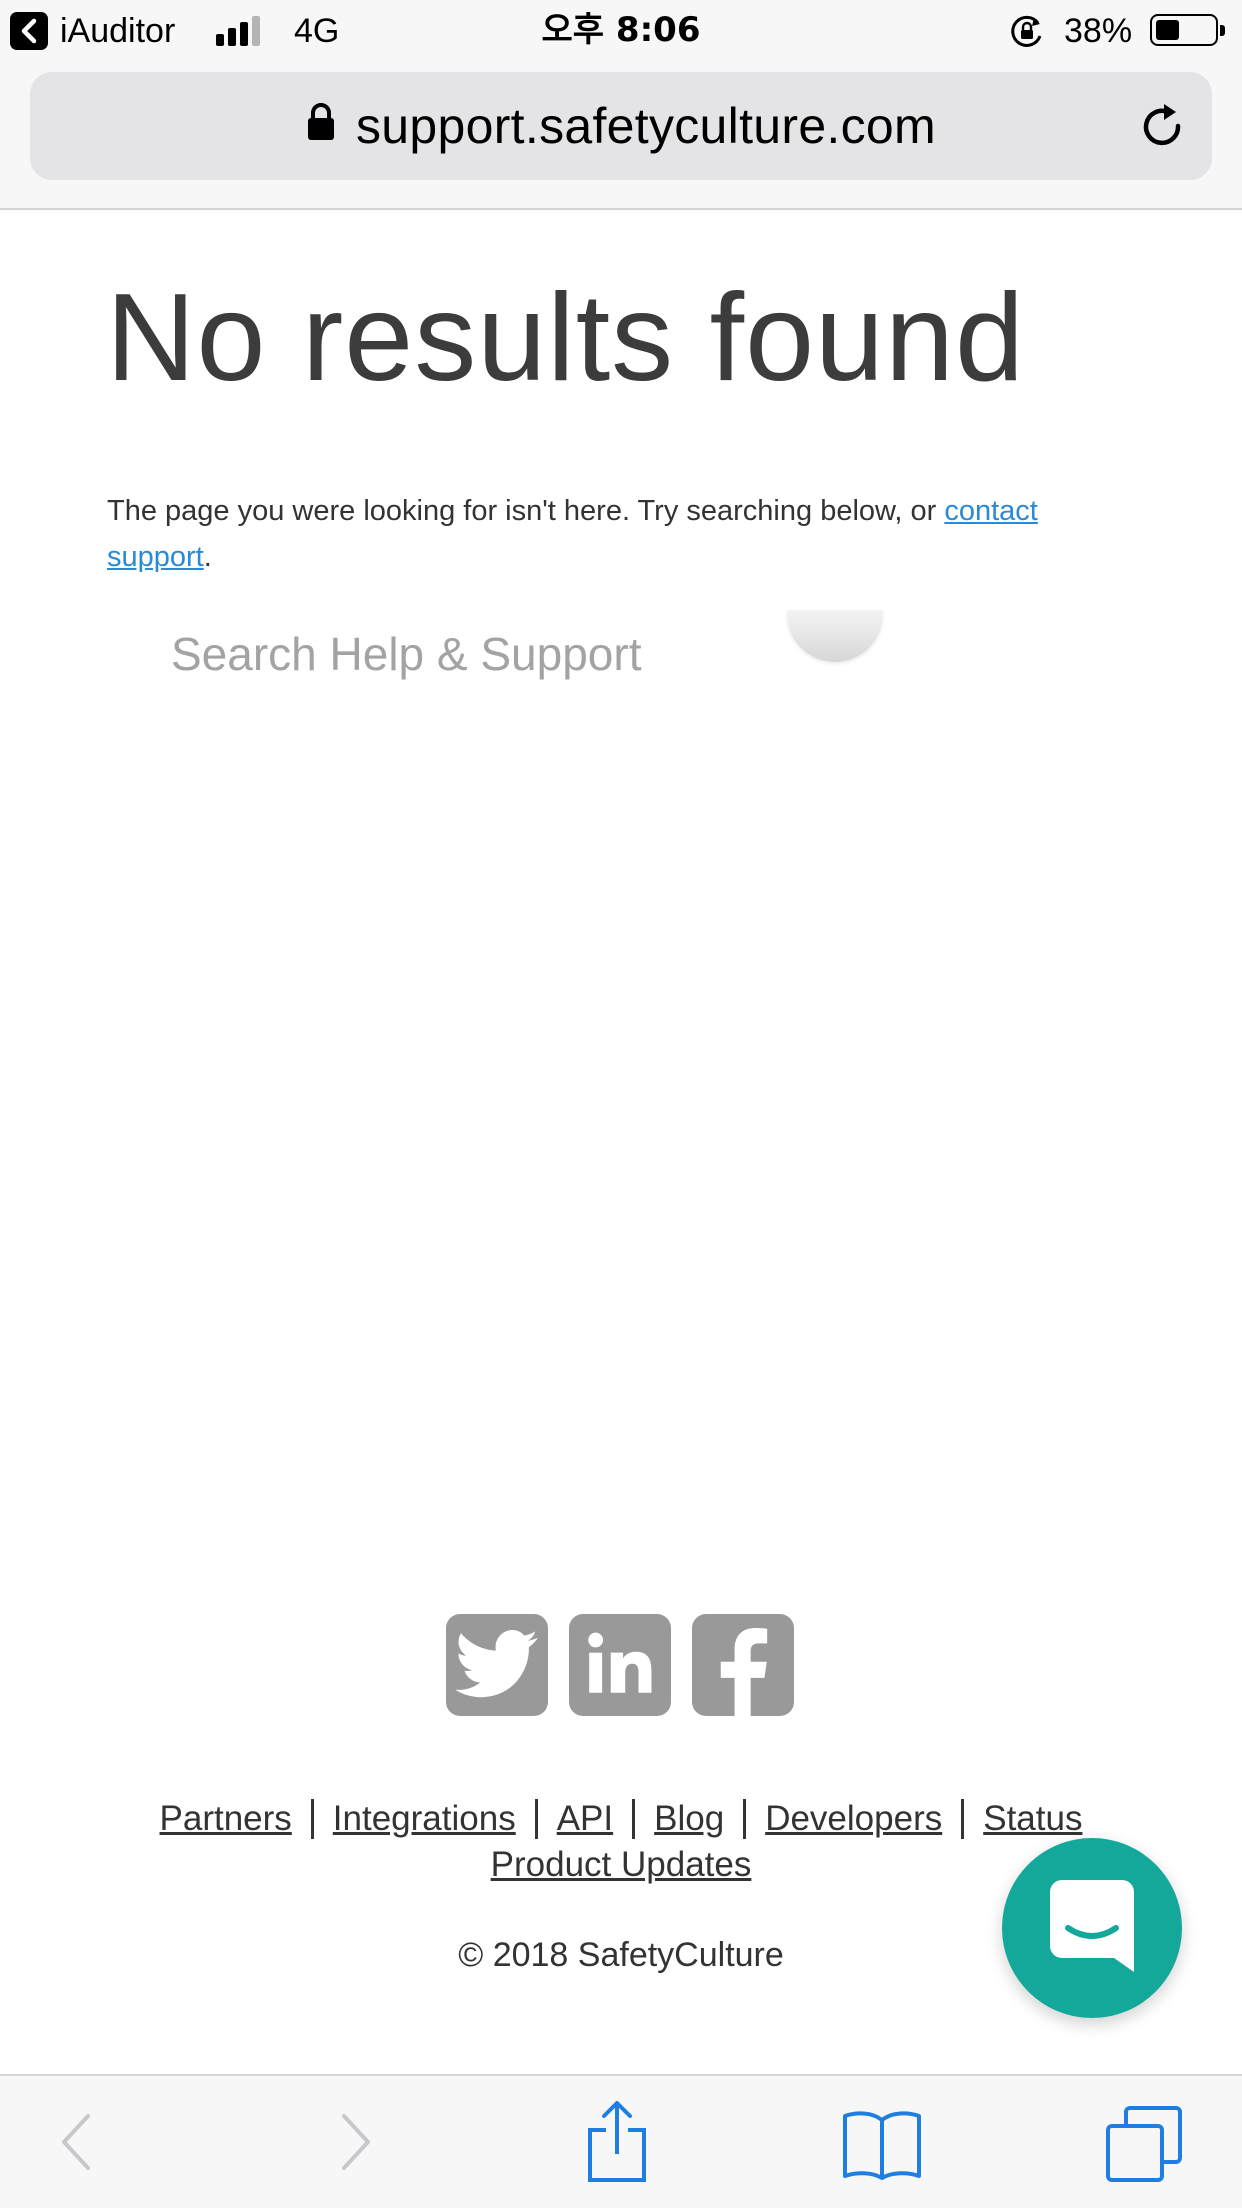 Image resolution: width=1242 pixels, height=2208 pixels. What do you see at coordinates (497, 1665) in the screenshot?
I see `twitter-icon` at bounding box center [497, 1665].